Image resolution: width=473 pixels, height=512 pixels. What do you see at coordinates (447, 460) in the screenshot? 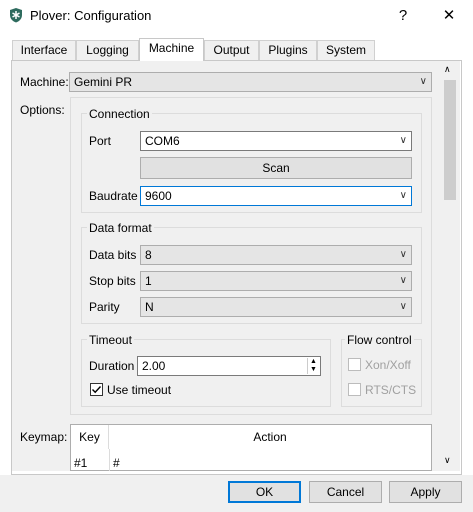
I see `scroll-down-icon: ∨` at bounding box center [447, 460].